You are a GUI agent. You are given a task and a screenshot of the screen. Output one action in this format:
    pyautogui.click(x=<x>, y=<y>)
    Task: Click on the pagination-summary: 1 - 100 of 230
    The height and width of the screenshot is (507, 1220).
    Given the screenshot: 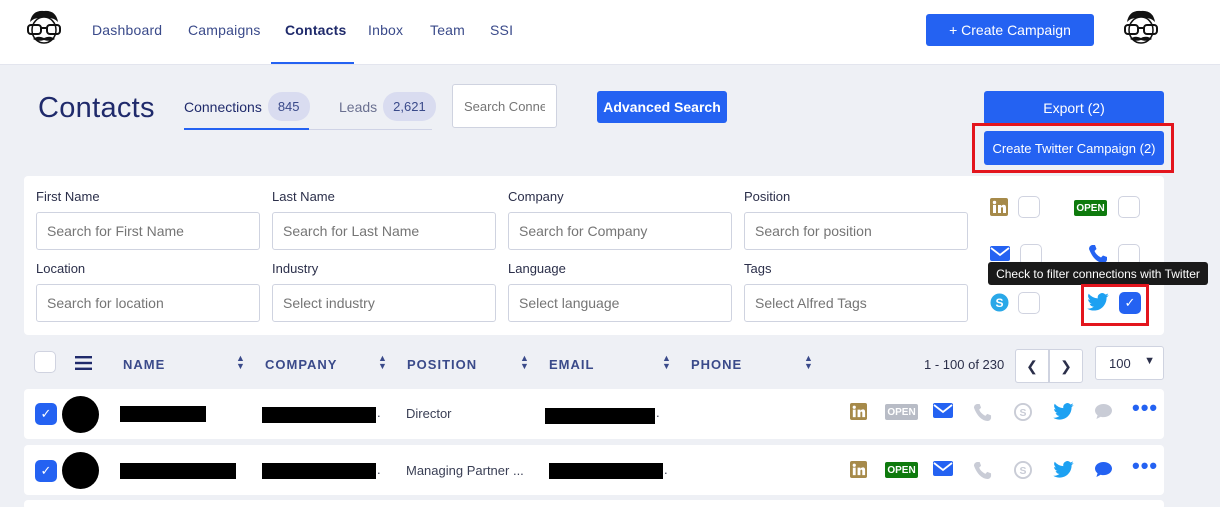 What is the action you would take?
    pyautogui.click(x=964, y=364)
    